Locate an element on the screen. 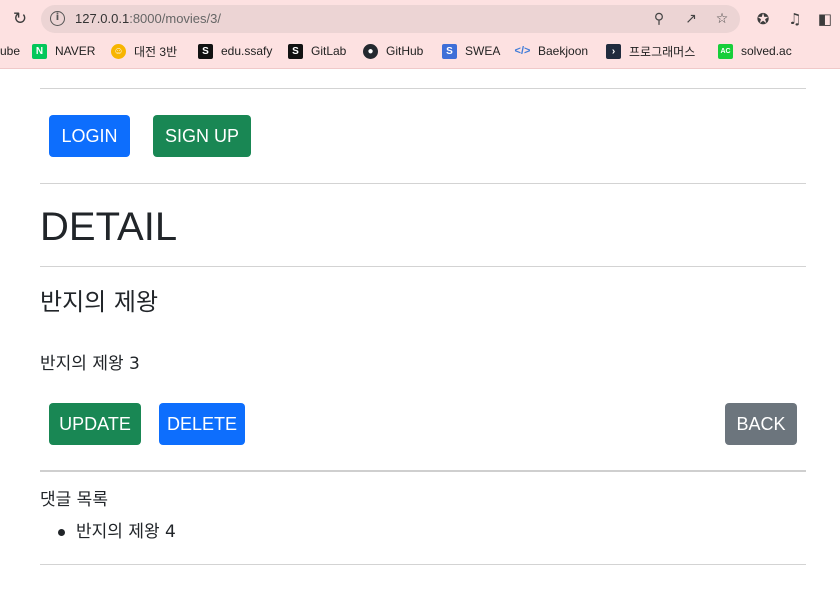 This screenshot has height=591, width=840. bookmark-edu-ssafy: S edu.ssafy is located at coordinates (235, 51).